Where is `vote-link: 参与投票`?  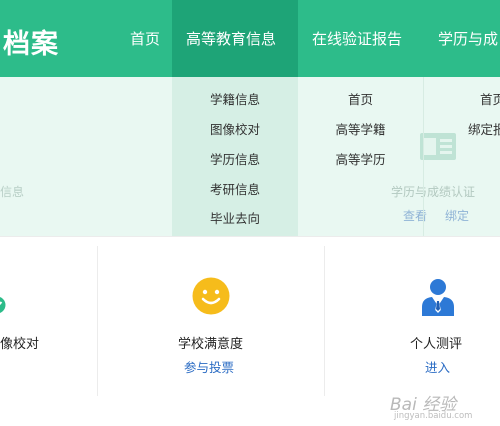
vote-link: 参与投票 is located at coordinates (209, 366).